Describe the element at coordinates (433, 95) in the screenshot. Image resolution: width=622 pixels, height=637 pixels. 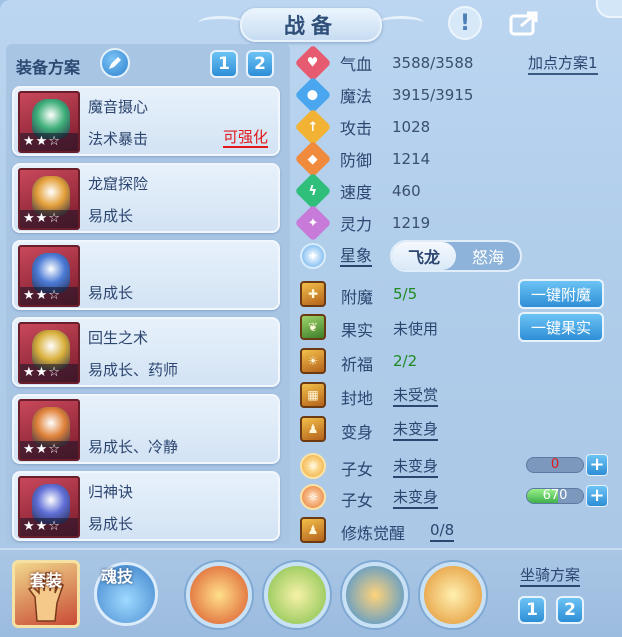
I see `stat-value: 3915/3915` at that location.